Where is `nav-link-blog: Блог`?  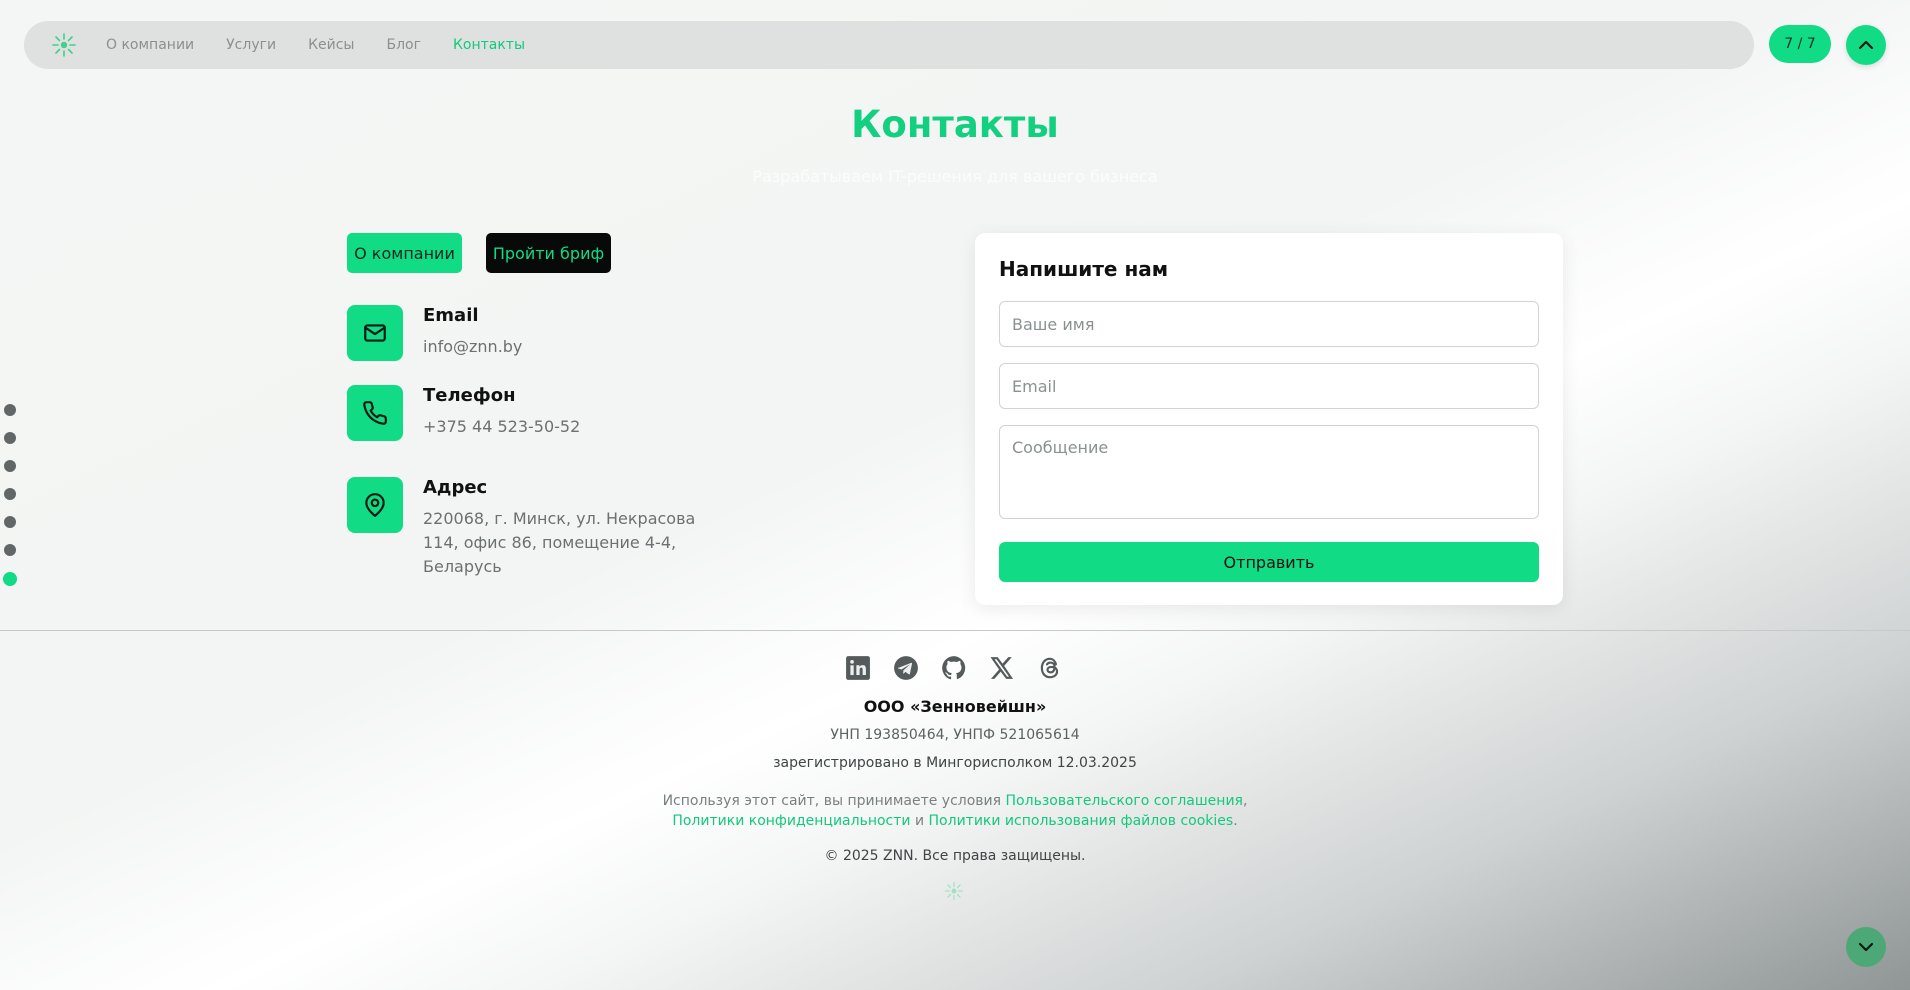
nav-link-blog: Блог is located at coordinates (403, 45).